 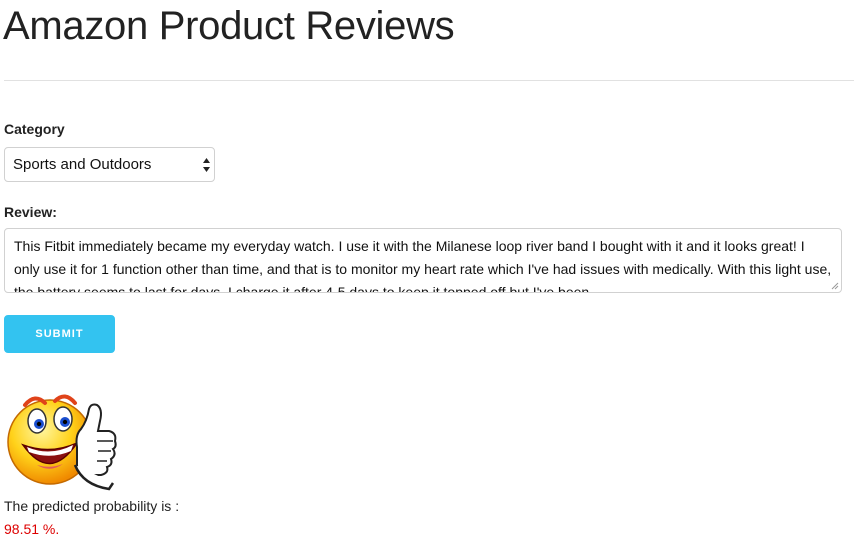 I want to click on submit-button: SUBMIT, so click(x=59, y=334).